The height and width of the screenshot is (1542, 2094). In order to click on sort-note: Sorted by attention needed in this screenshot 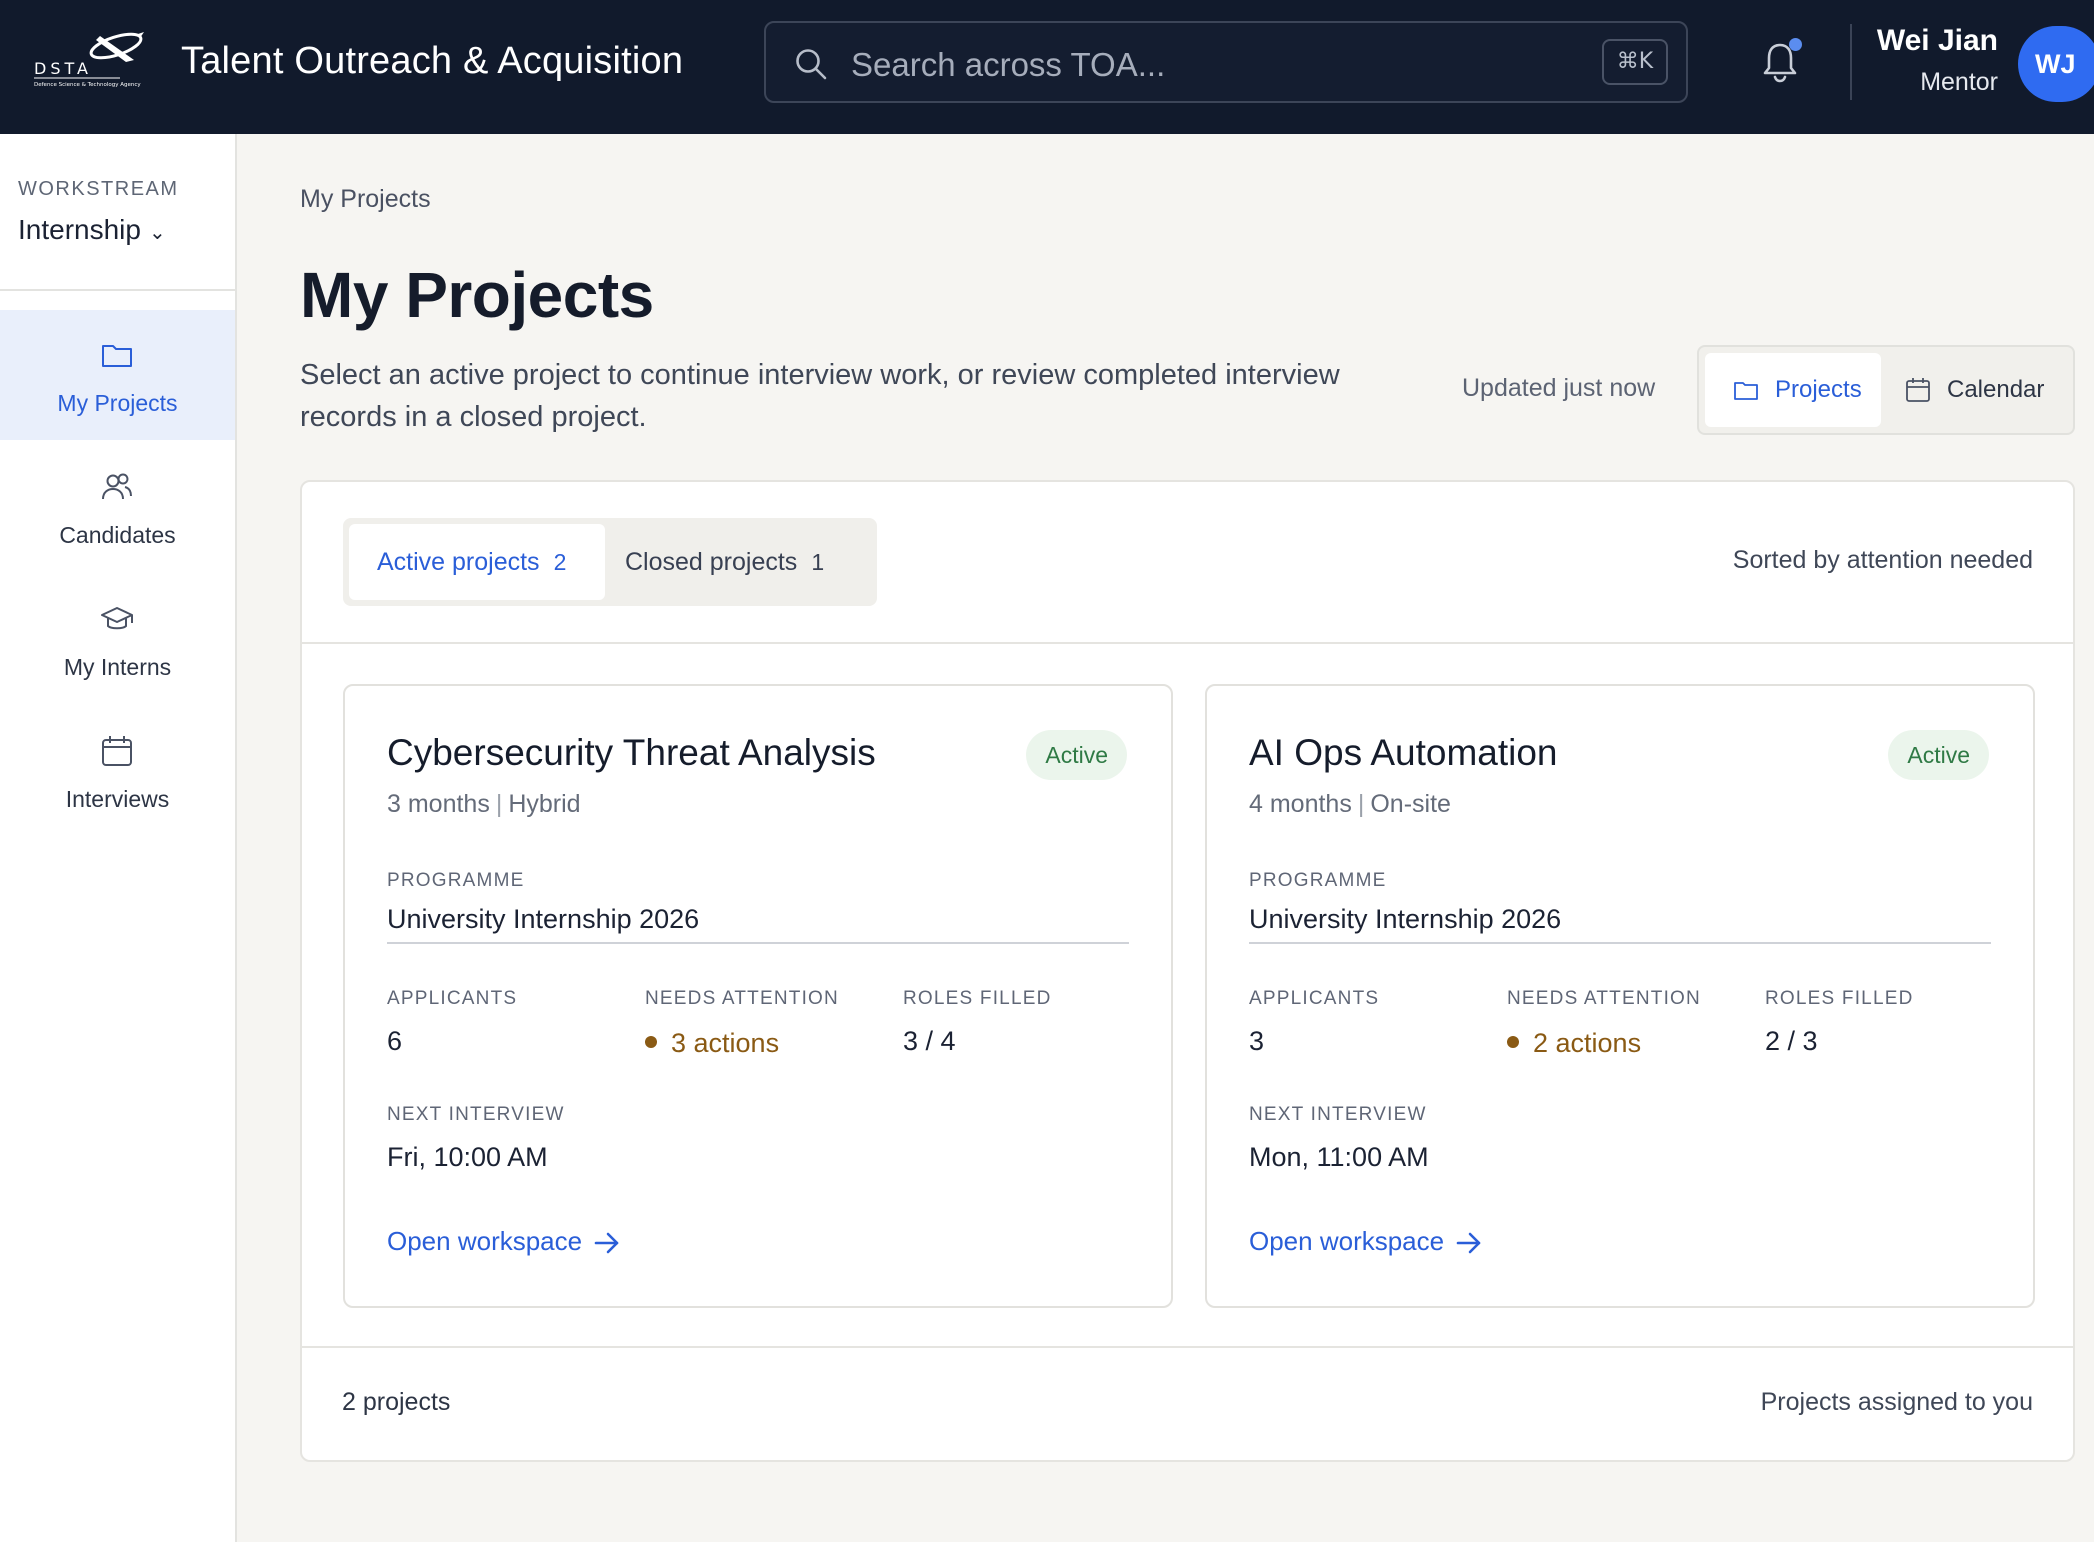, I will do `click(1882, 560)`.